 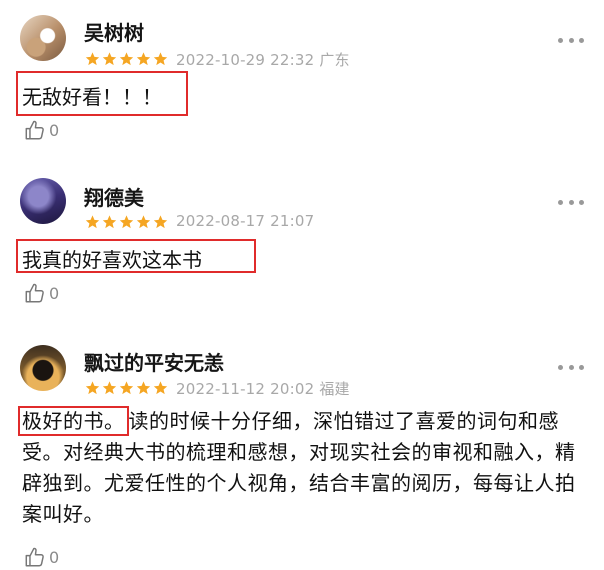 I want to click on review-content: 无敌好看！！！, so click(x=92, y=97).